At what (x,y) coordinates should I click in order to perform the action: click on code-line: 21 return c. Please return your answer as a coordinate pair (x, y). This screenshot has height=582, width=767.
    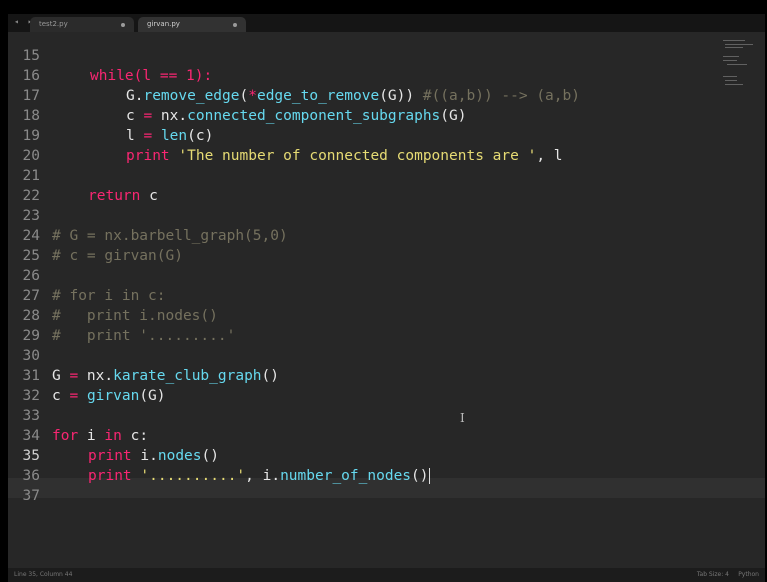
    Looking at the image, I should click on (358, 175).